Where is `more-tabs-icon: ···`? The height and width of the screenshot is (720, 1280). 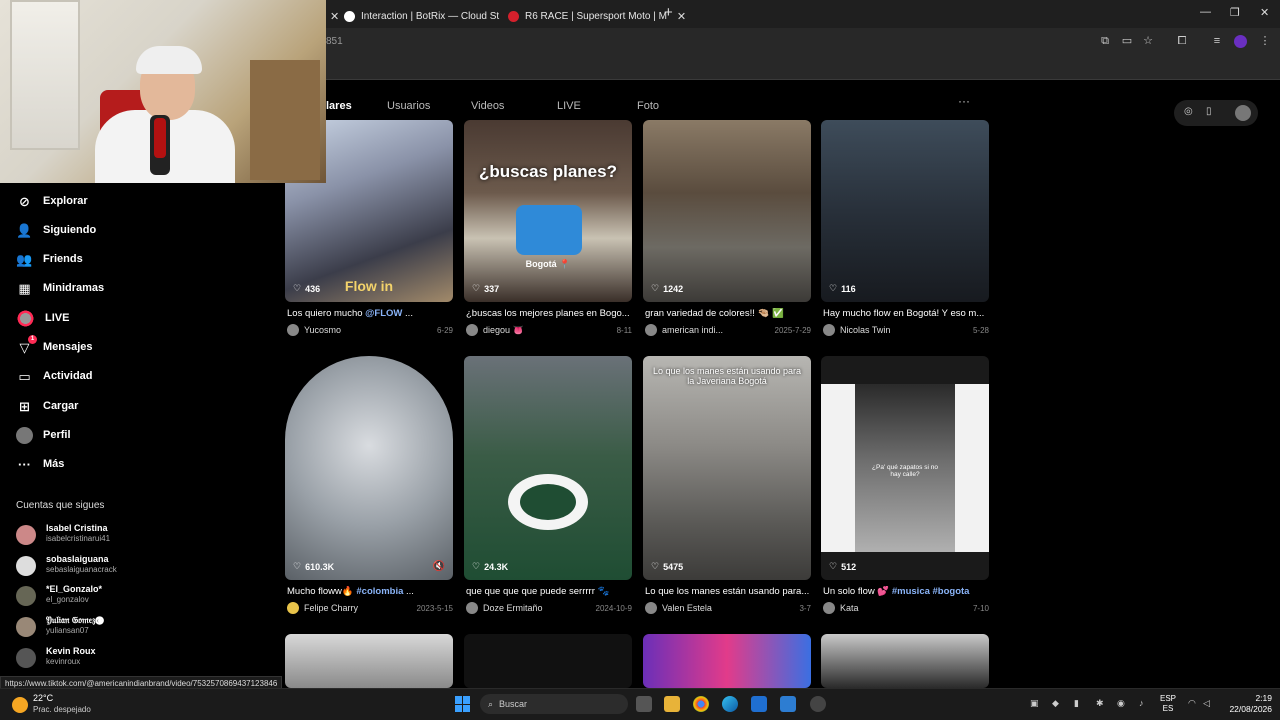 more-tabs-icon: ··· is located at coordinates (964, 101).